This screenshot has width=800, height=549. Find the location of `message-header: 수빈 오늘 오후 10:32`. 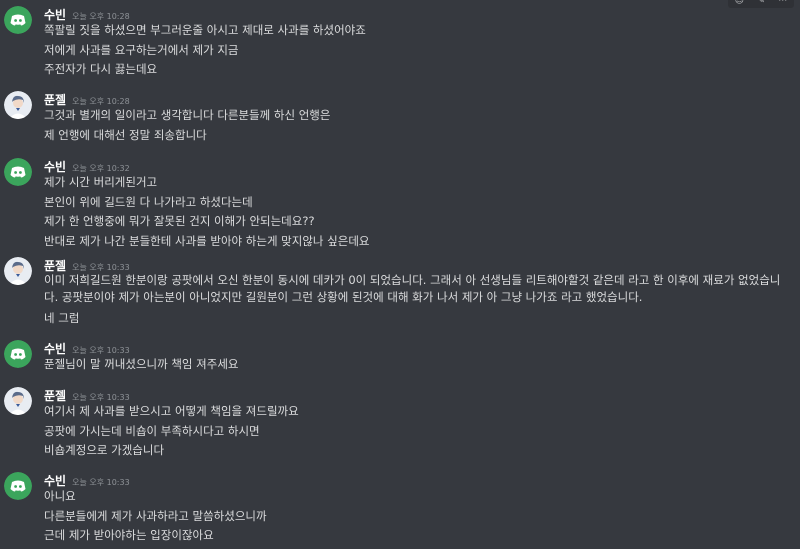

message-header: 수빈 오늘 오후 10:32 is located at coordinates (87, 165).